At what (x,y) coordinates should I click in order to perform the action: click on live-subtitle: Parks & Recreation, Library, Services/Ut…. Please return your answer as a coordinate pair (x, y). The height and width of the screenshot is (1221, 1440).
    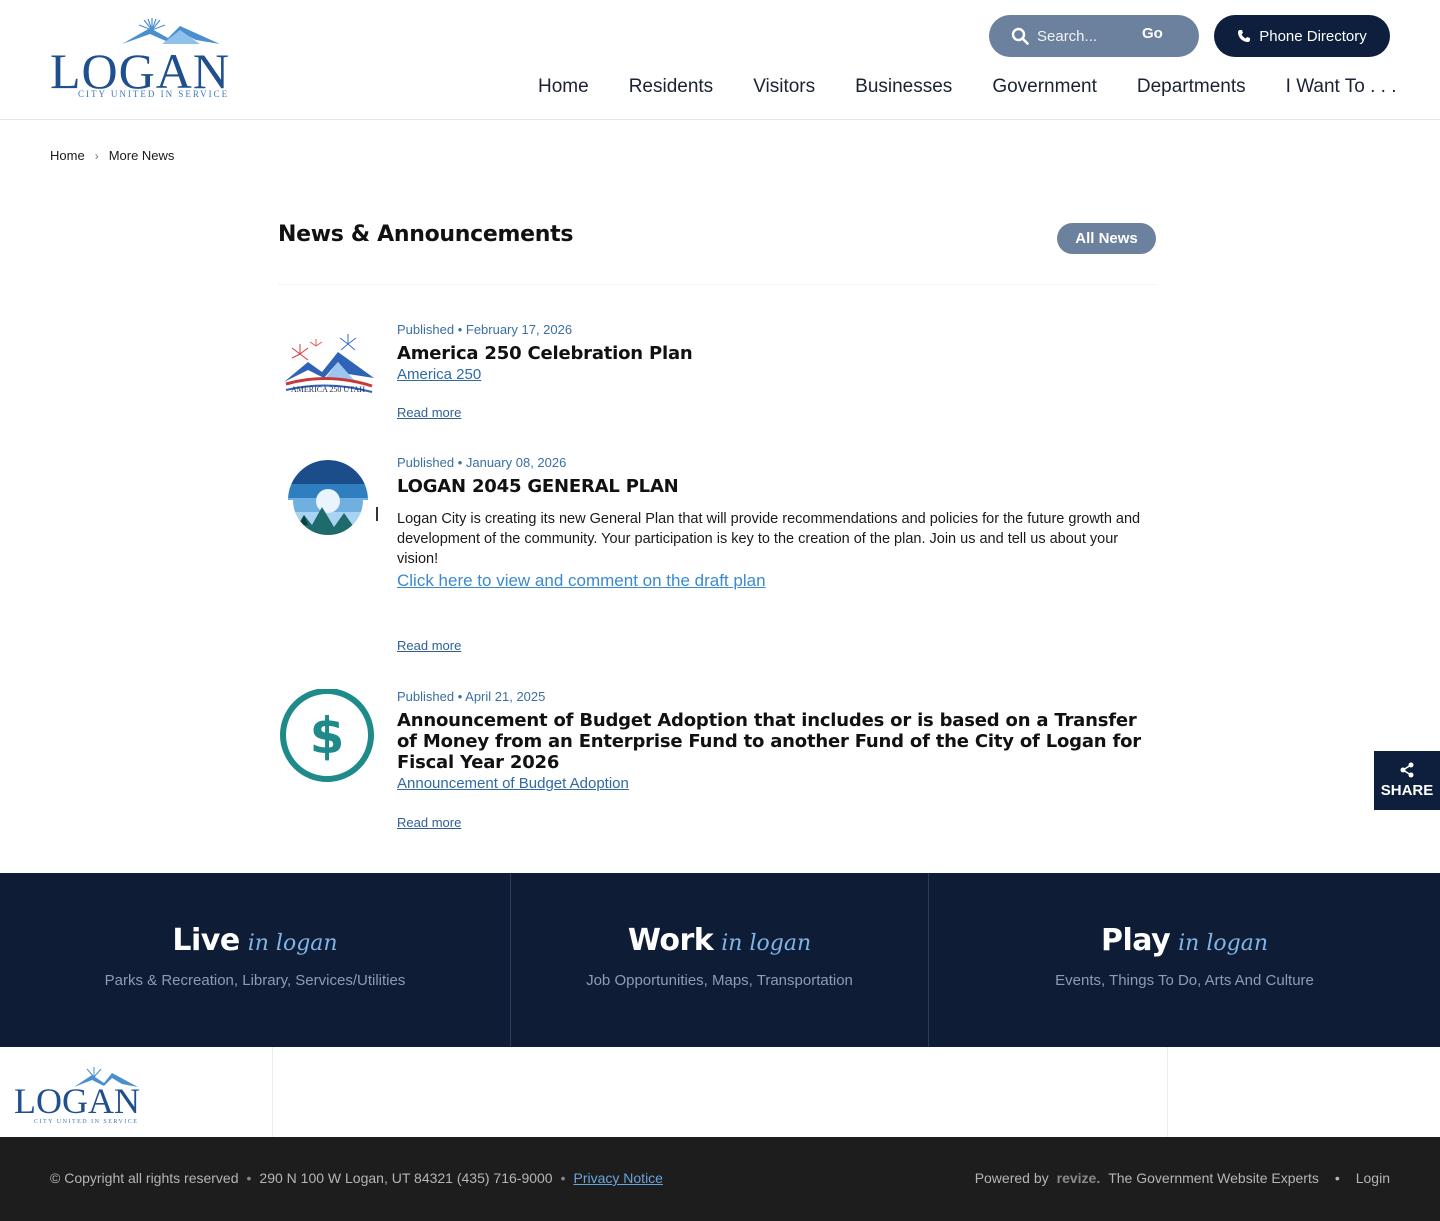
    Looking at the image, I should click on (255, 980).